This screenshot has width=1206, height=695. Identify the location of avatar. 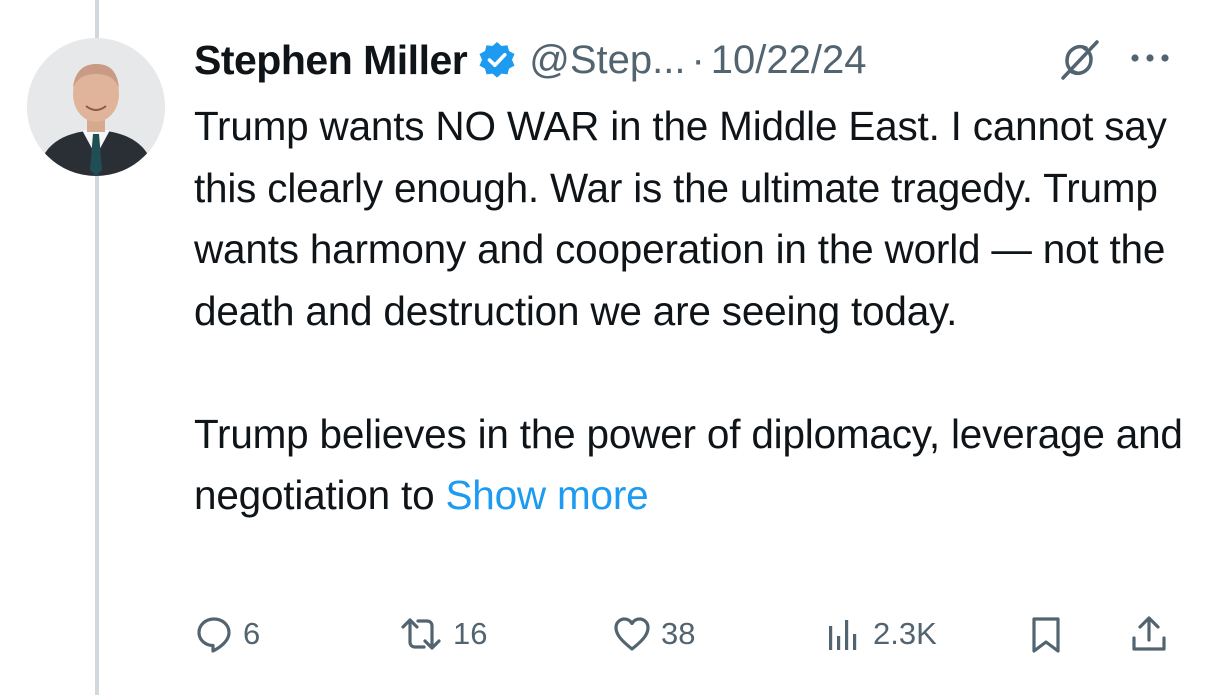
(96, 107).